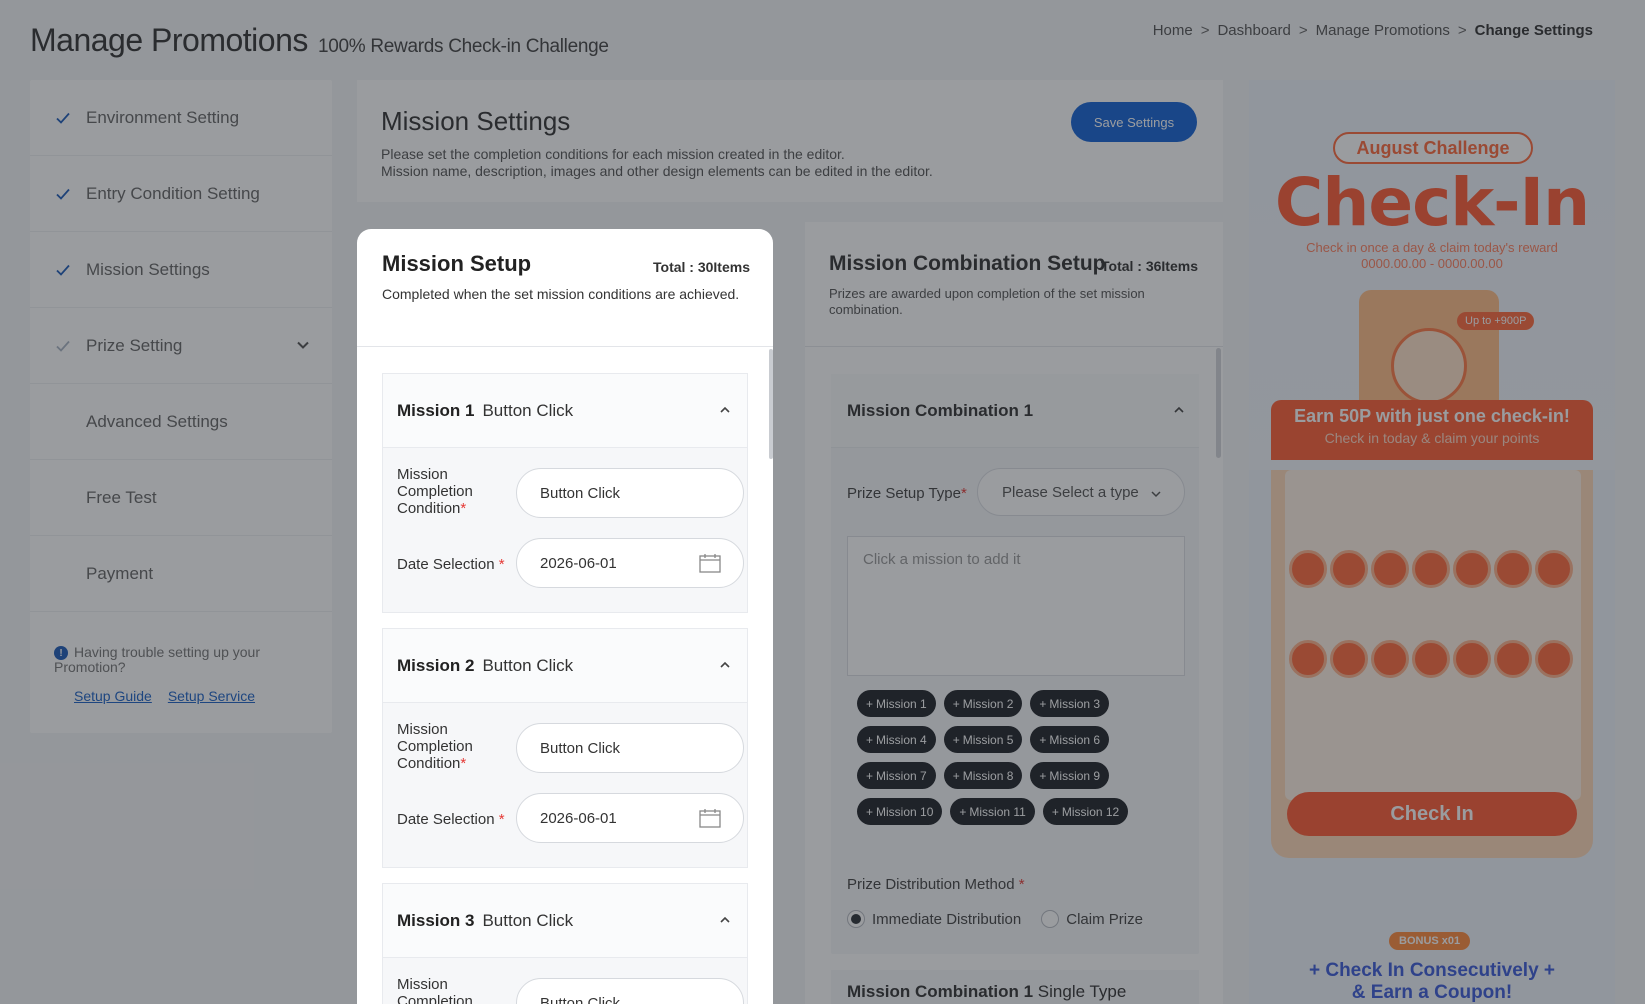 This screenshot has height=1004, width=1645. I want to click on save-settings-button: Save Settings, so click(1134, 122).